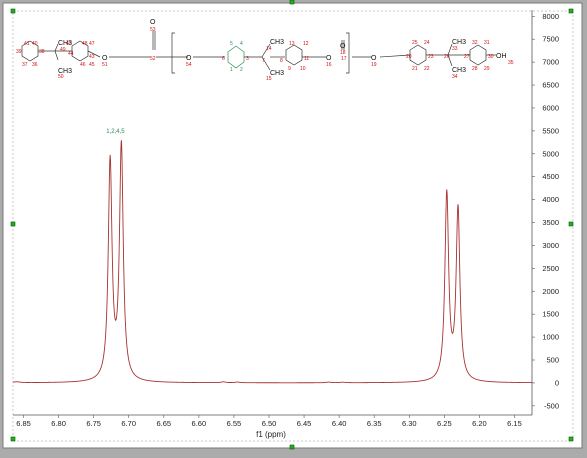 This screenshot has height=458, width=587. Describe the element at coordinates (550, 62) in the screenshot. I see `y-tick-label: 7000` at that location.